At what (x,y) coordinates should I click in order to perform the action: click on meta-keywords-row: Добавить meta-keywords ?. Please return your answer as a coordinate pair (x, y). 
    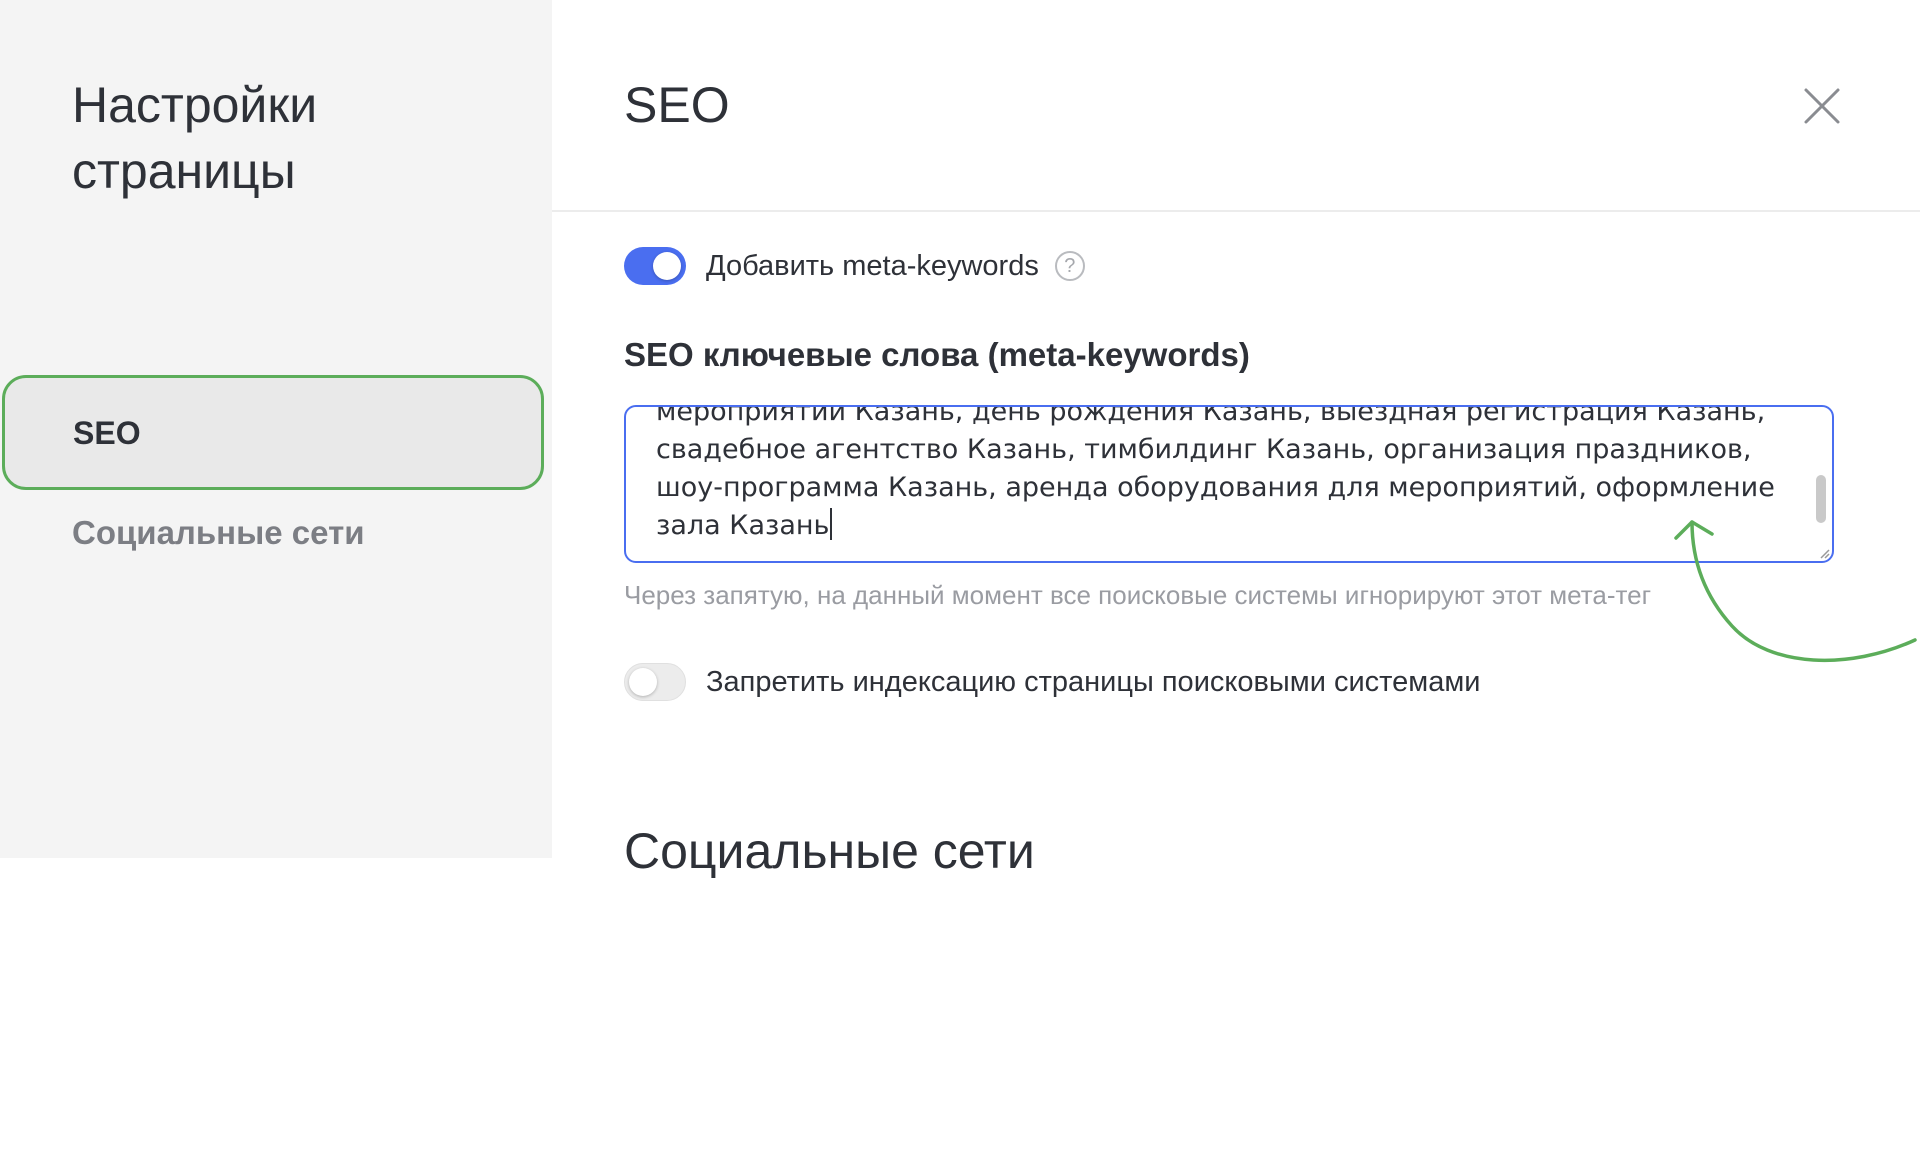
    Looking at the image, I should click on (854, 266).